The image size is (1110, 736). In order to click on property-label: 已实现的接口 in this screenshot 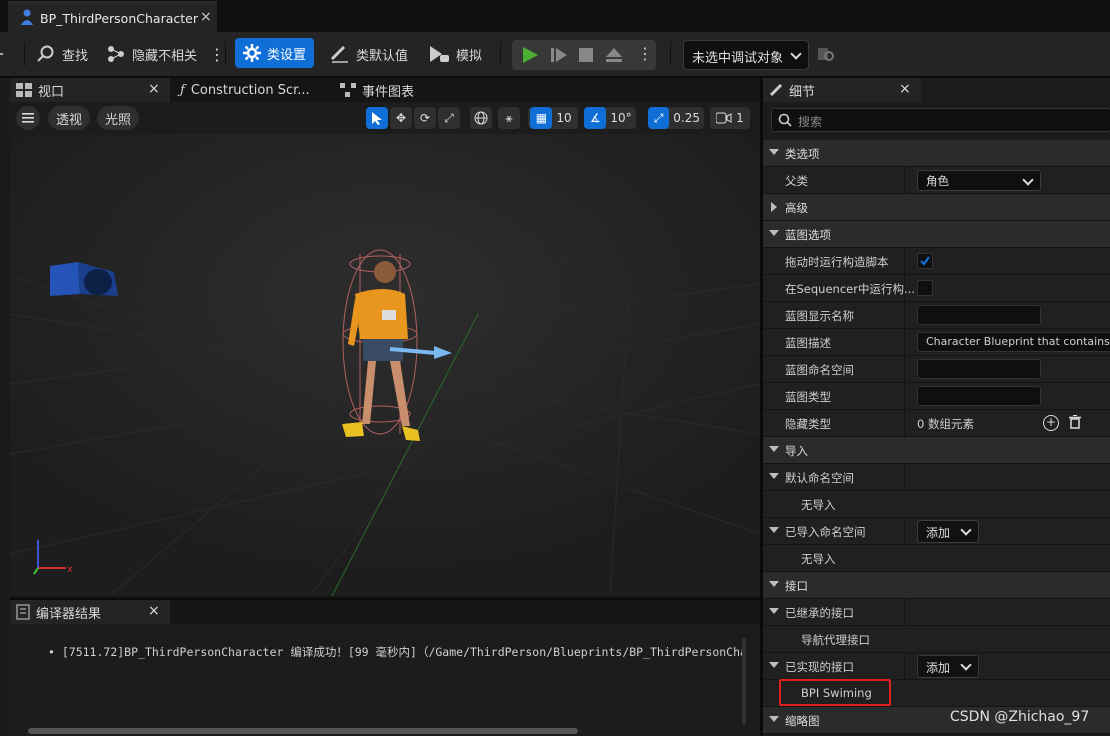, I will do `click(819, 667)`.